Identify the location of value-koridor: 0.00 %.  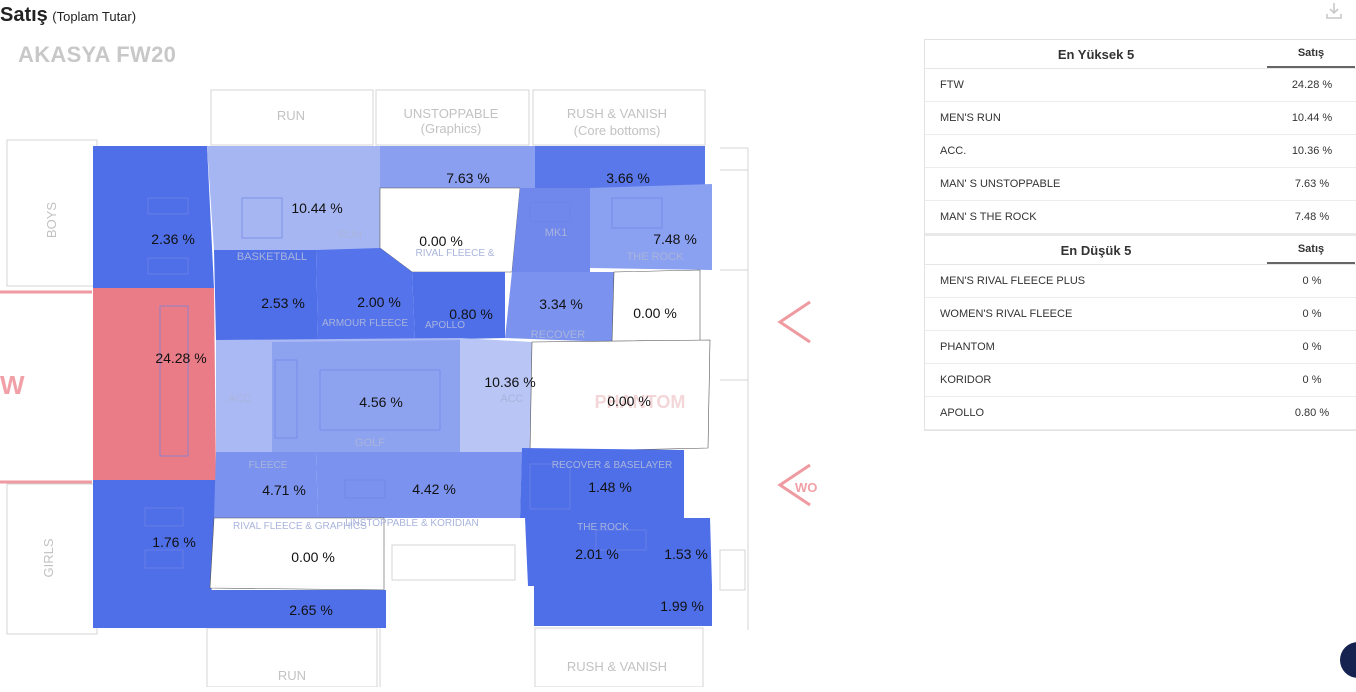
(655, 313).